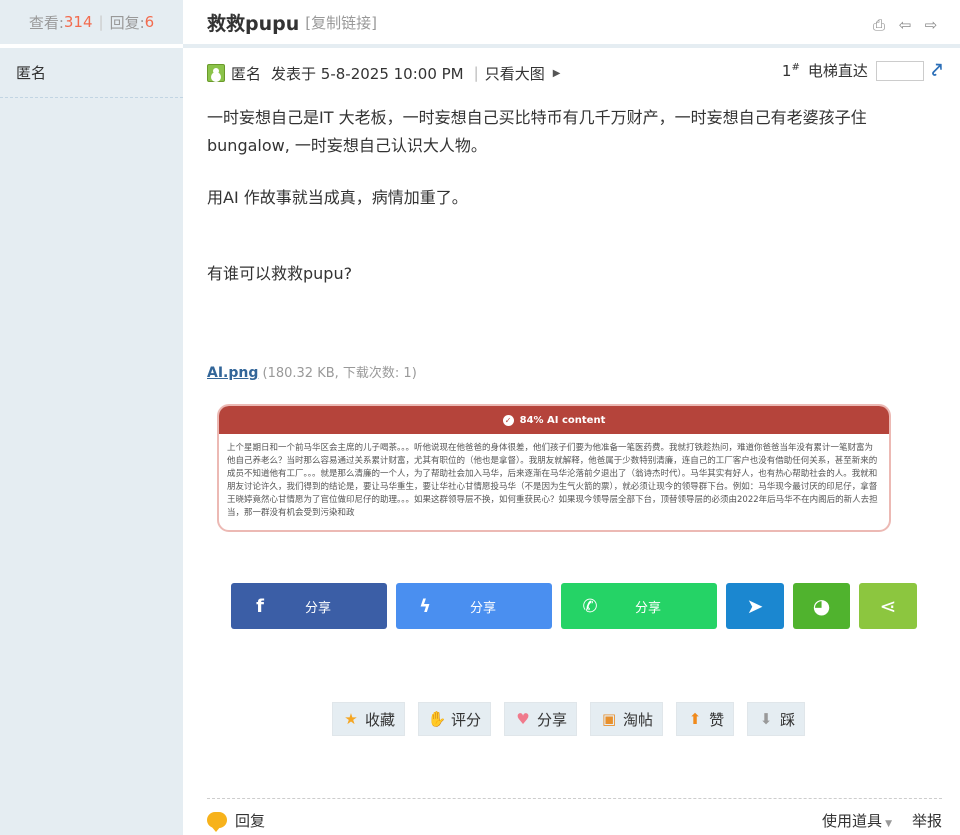 This screenshot has width=960, height=835. What do you see at coordinates (217, 822) in the screenshot?
I see `reply-icon` at bounding box center [217, 822].